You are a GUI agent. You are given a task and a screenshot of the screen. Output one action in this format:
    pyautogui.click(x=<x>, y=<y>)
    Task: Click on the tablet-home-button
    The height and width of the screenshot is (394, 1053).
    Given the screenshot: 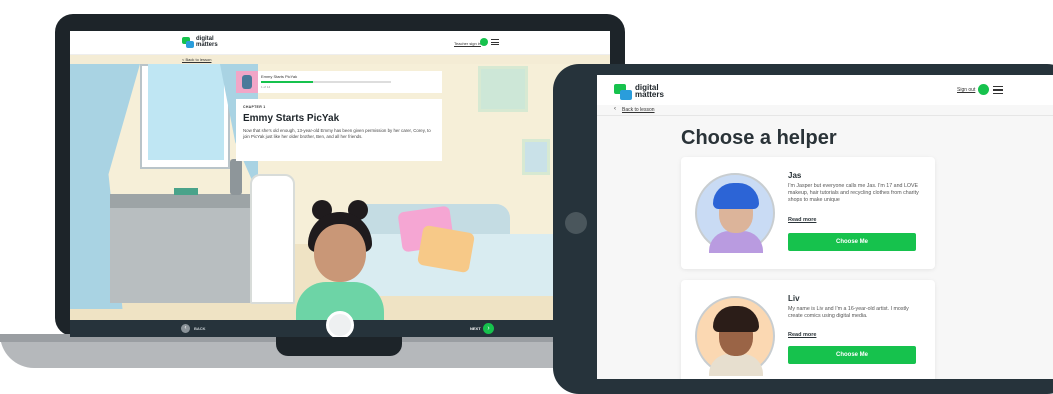 What is the action you would take?
    pyautogui.click(x=576, y=223)
    